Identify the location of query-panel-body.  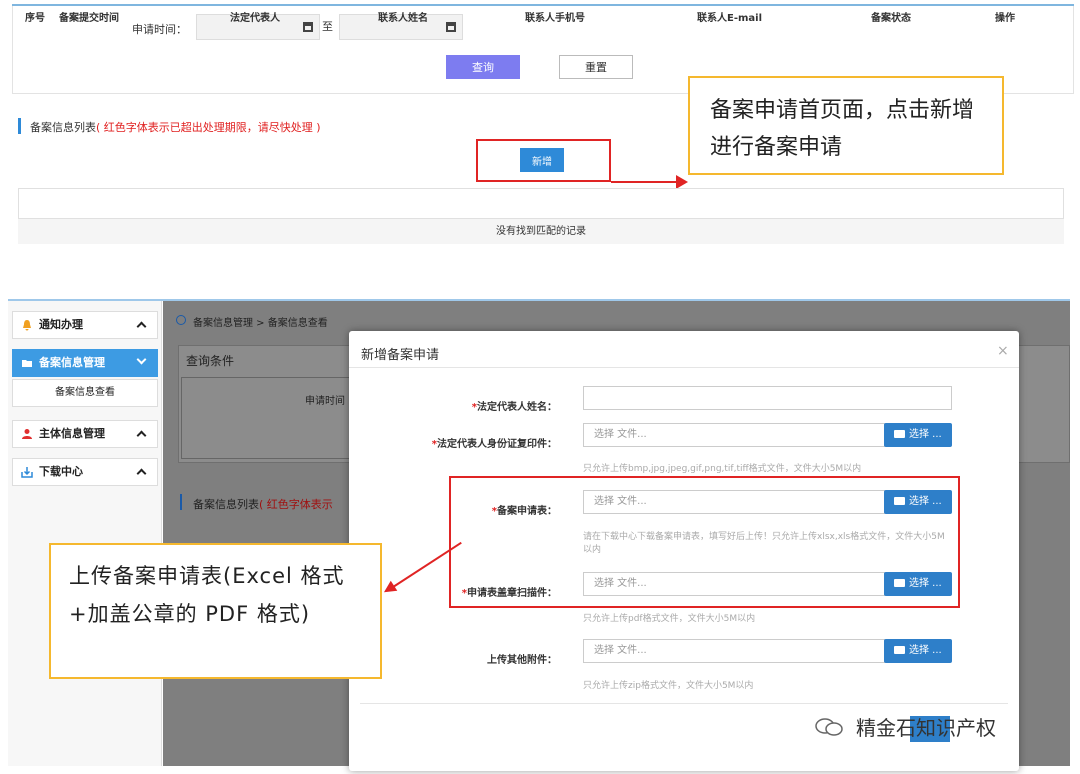
(266, 418).